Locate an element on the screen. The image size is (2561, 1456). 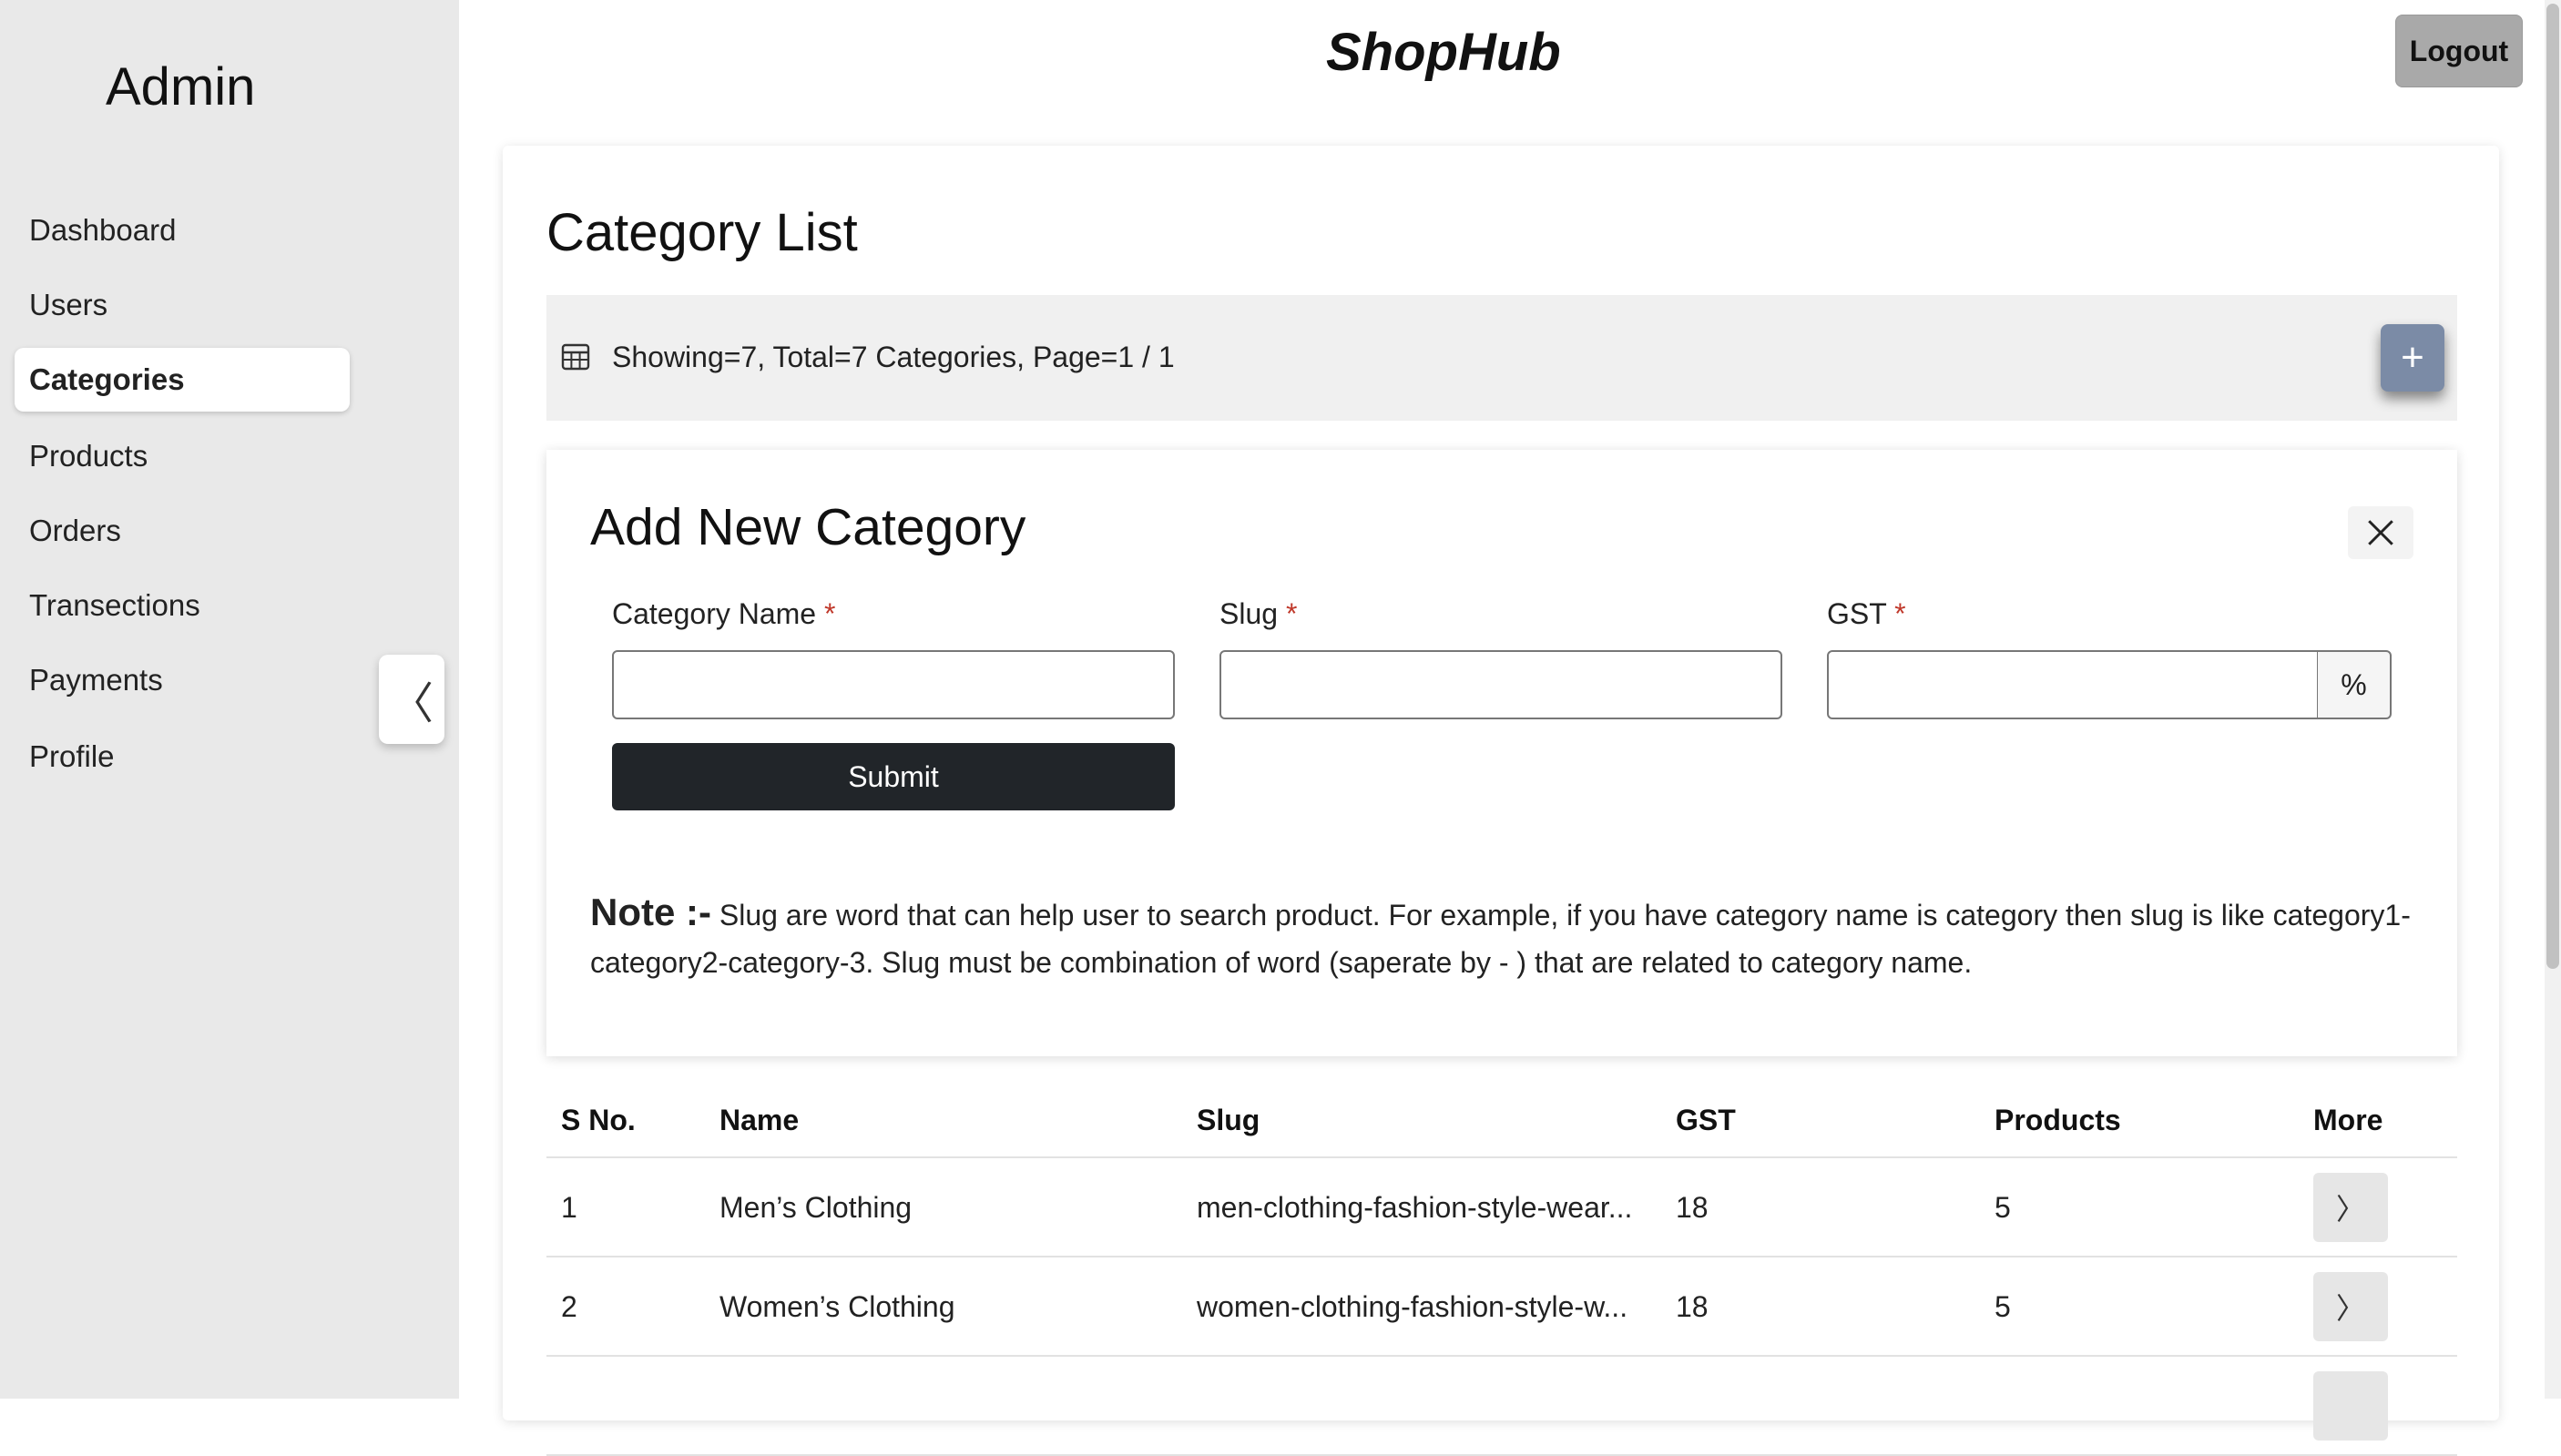
column-header-name: Name is located at coordinates (759, 1120).